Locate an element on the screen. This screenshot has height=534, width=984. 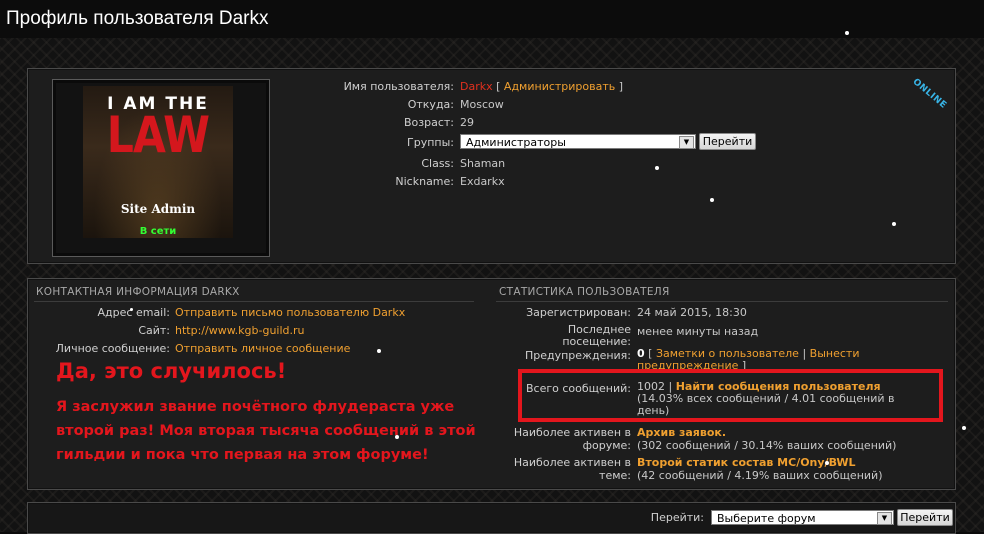
from-label: Откуда: is located at coordinates (430, 104).